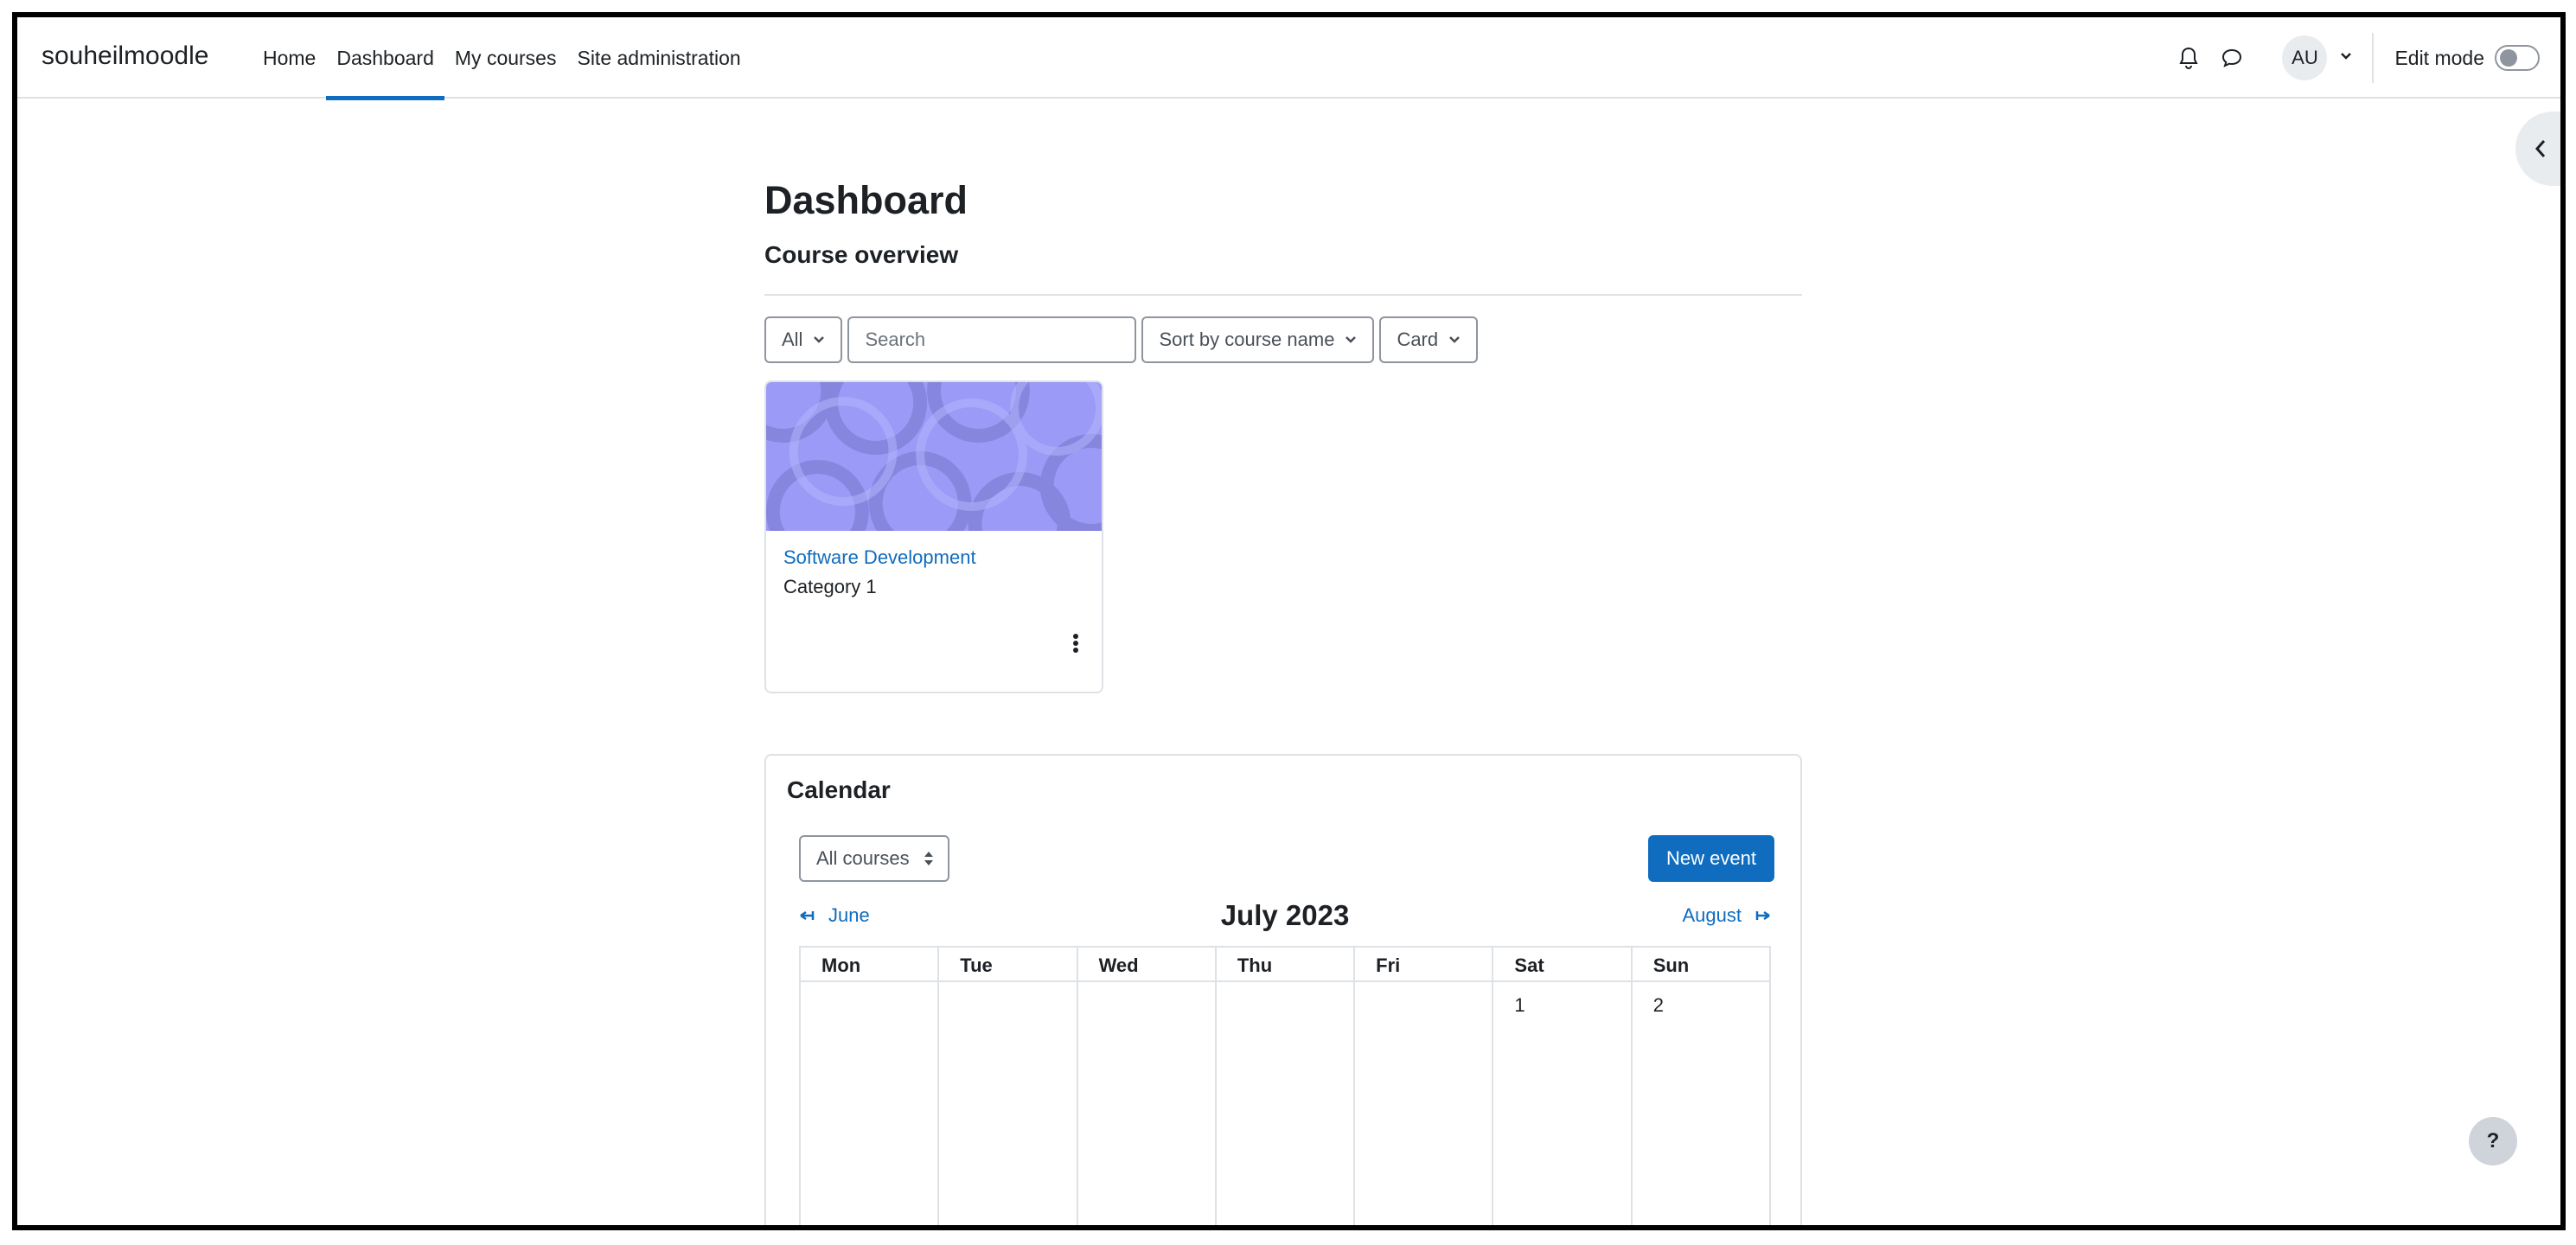 The image size is (2576, 1245). What do you see at coordinates (1561, 964) in the screenshot?
I see `weekday-sat: Sat` at bounding box center [1561, 964].